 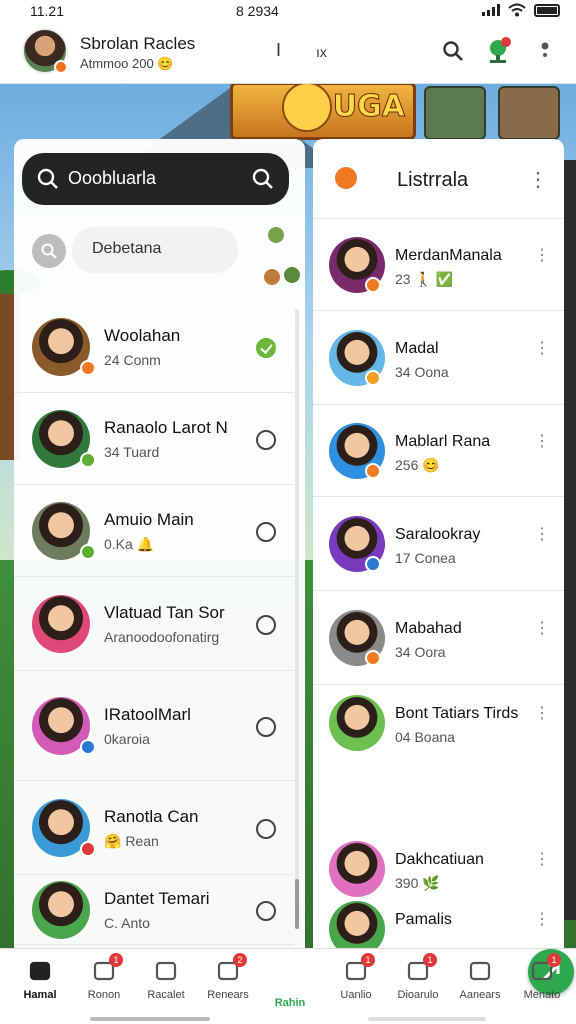 What do you see at coordinates (418, 995) in the screenshot?
I see `nav-label: Dioarulo` at bounding box center [418, 995].